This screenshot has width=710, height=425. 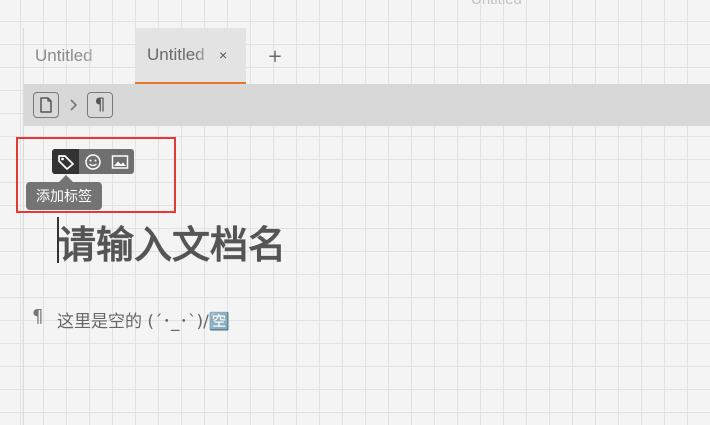 I want to click on add-tab-button: +, so click(x=275, y=56).